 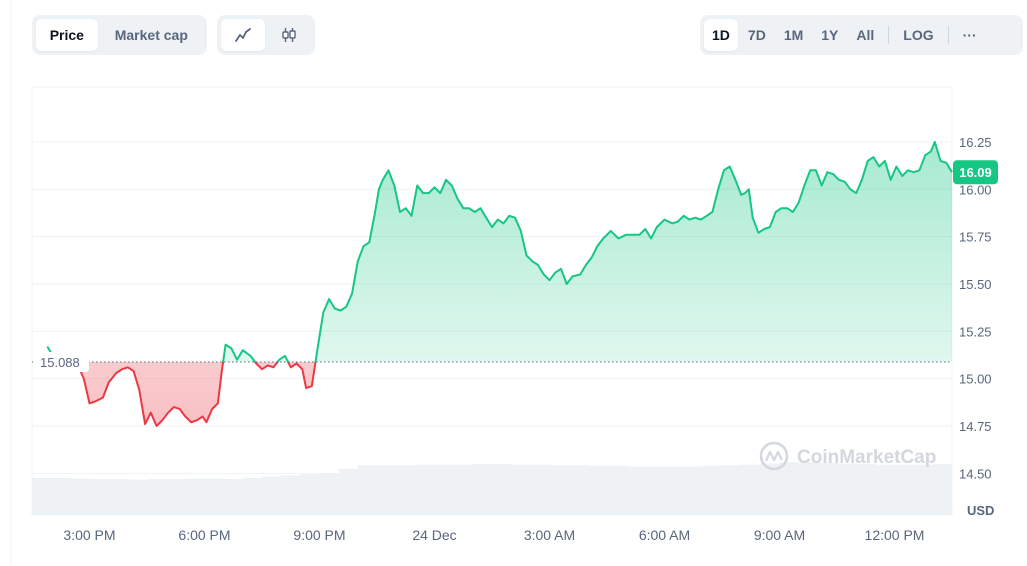 I want to click on x-tick-label: 6:00 AM, so click(x=664, y=535).